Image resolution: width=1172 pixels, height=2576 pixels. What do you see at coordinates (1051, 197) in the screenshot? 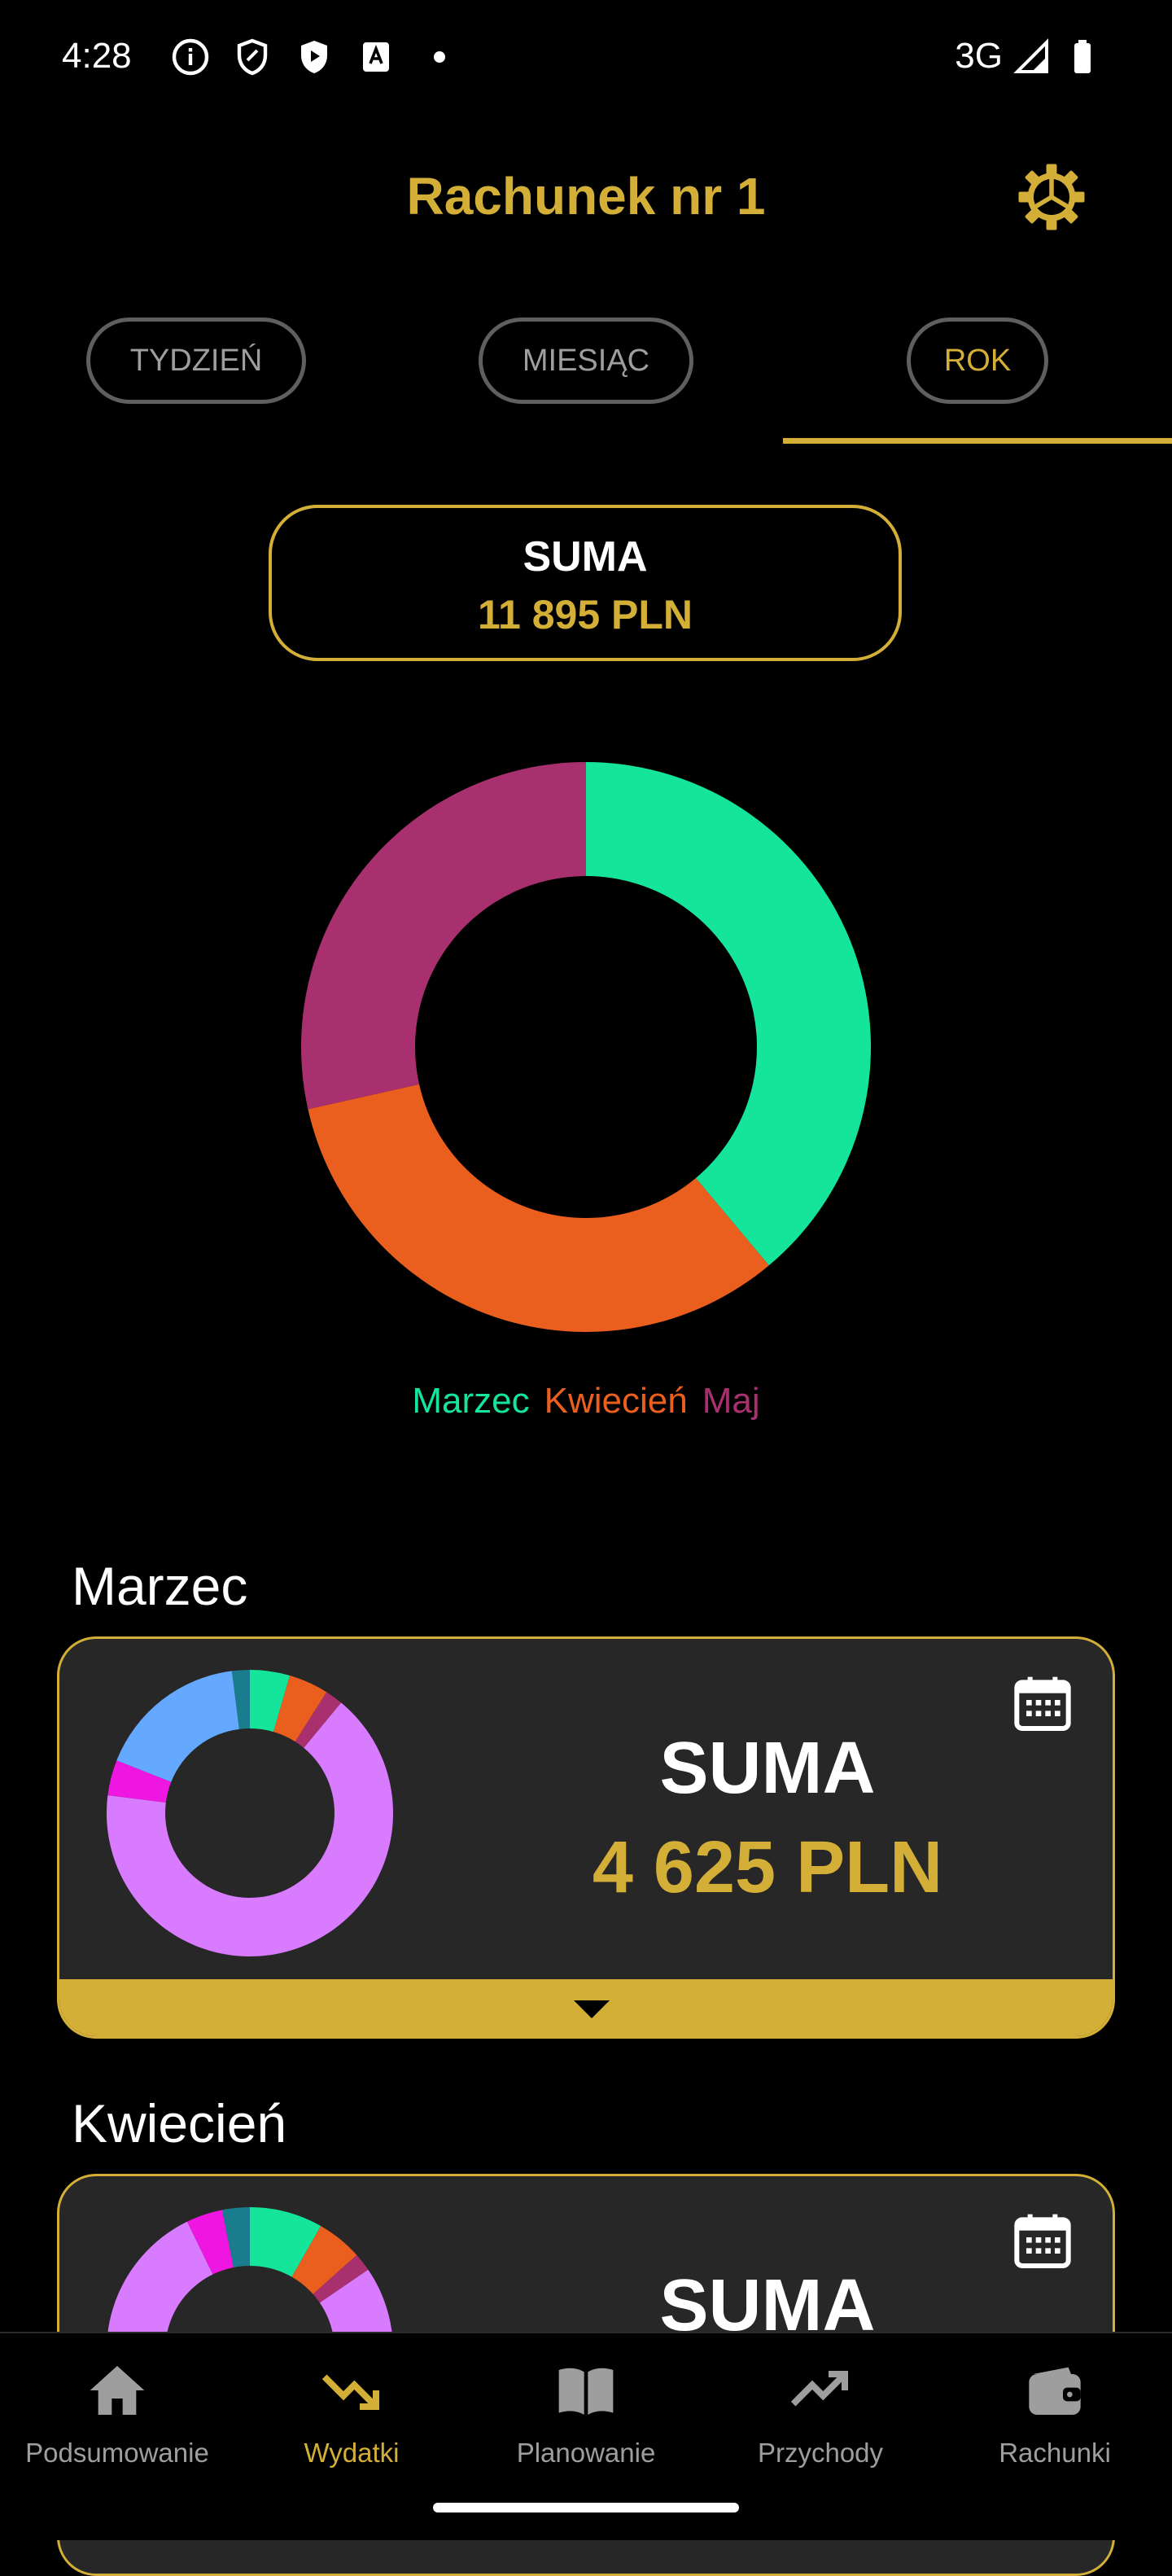
I see `gear-icon` at bounding box center [1051, 197].